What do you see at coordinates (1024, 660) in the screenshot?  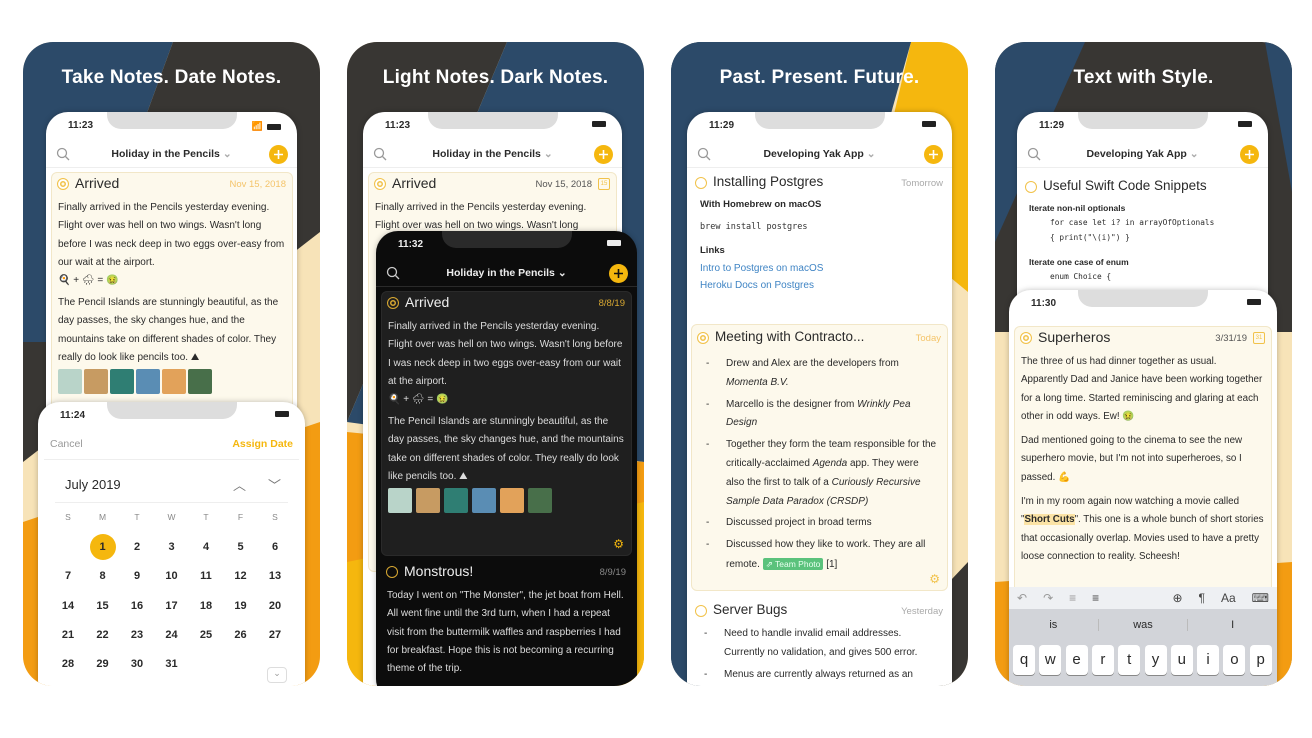 I see `key-q: q` at bounding box center [1024, 660].